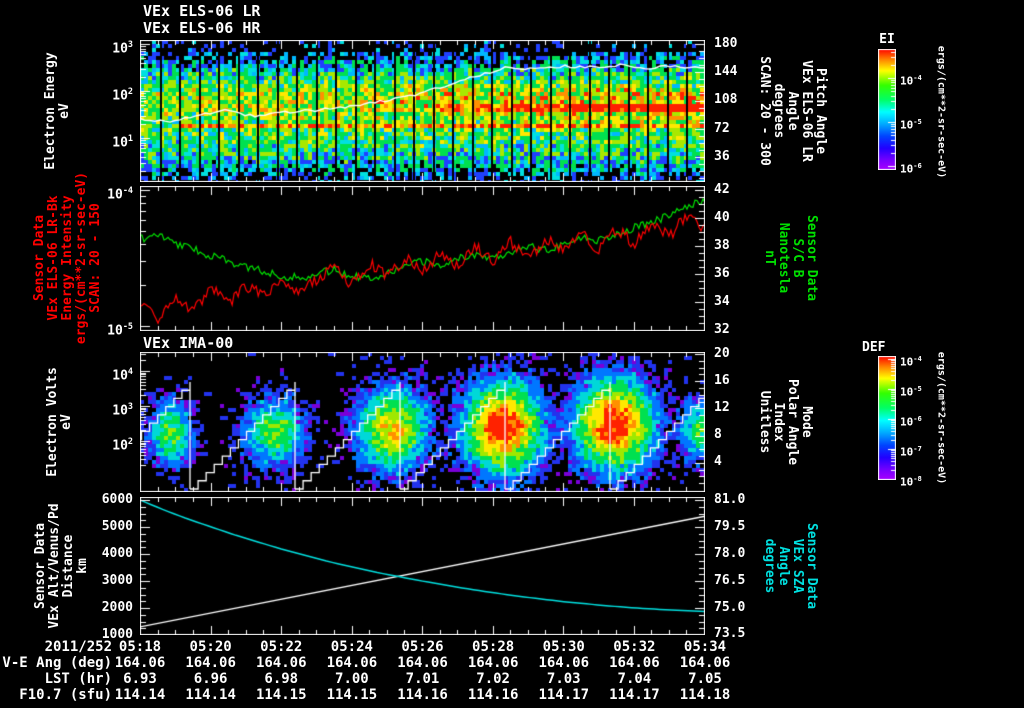 Image resolution: width=1024 pixels, height=708 pixels. I want to click on date-label: 2011/252, so click(78, 647).